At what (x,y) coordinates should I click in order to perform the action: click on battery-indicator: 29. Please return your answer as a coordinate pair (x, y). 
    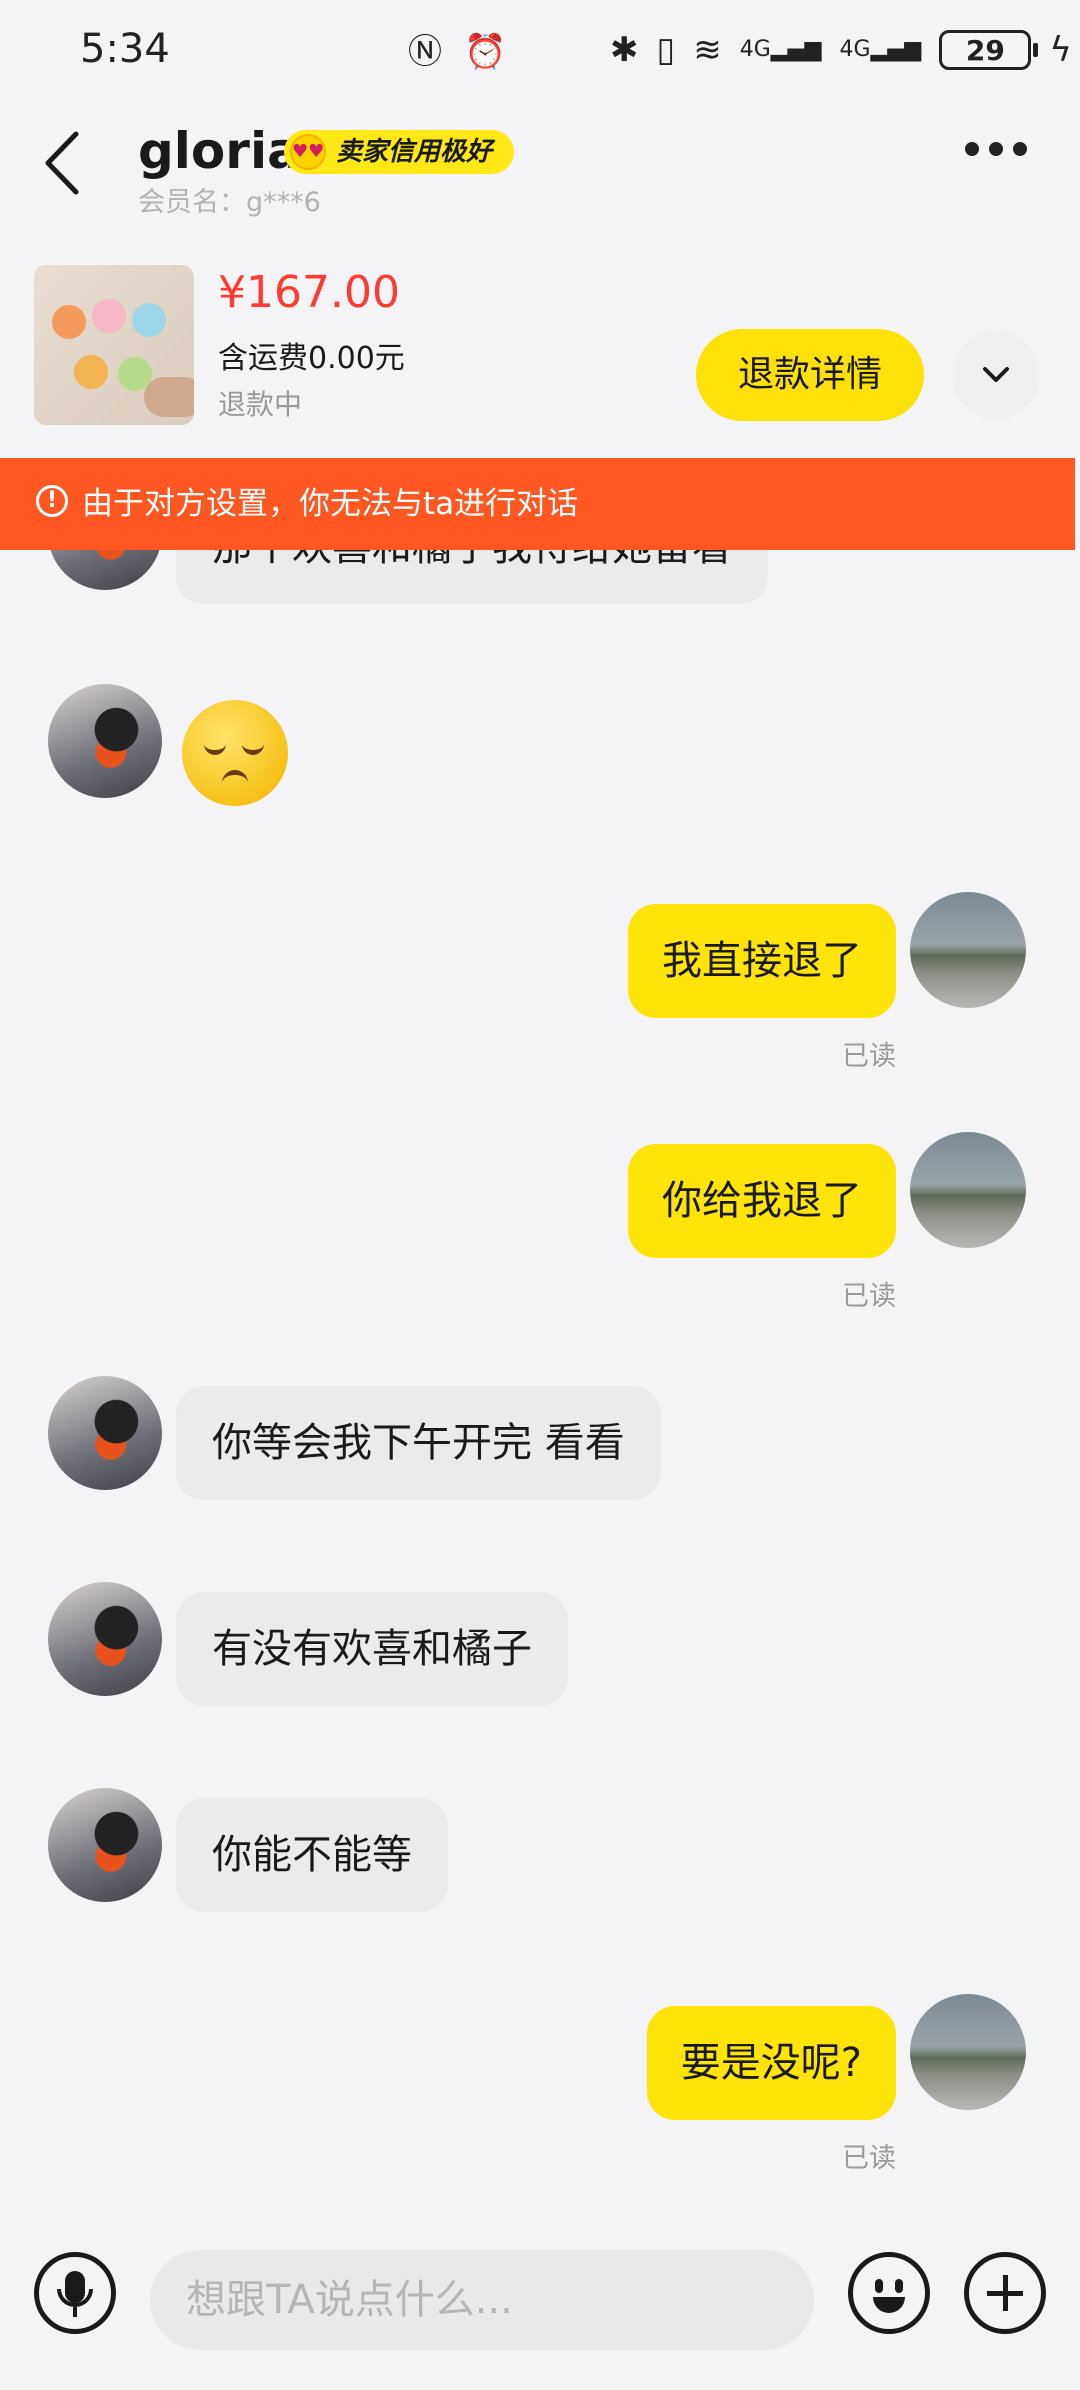
    Looking at the image, I should click on (989, 50).